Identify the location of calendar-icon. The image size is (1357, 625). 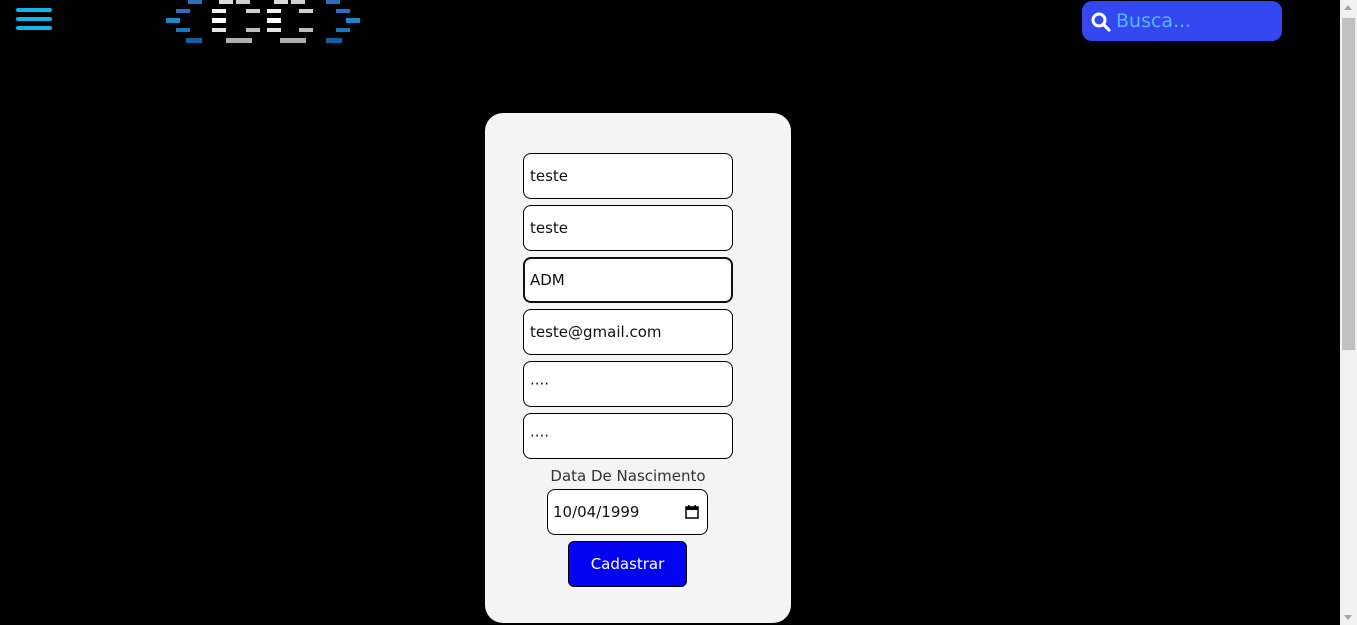
(692, 512).